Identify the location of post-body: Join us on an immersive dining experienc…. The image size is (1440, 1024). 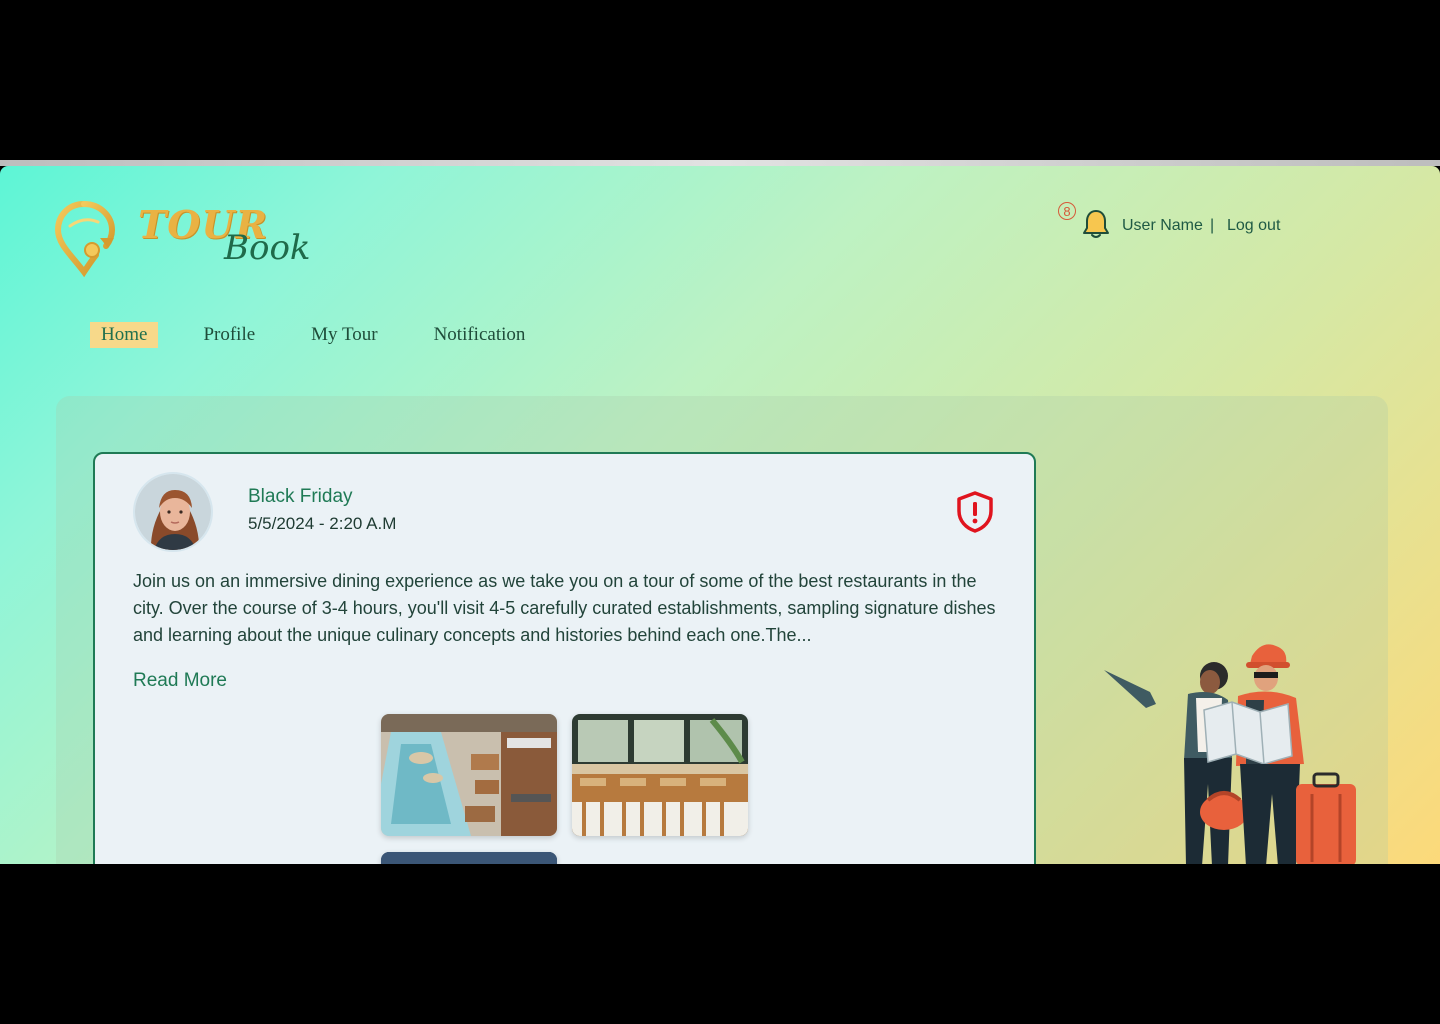
(564, 608).